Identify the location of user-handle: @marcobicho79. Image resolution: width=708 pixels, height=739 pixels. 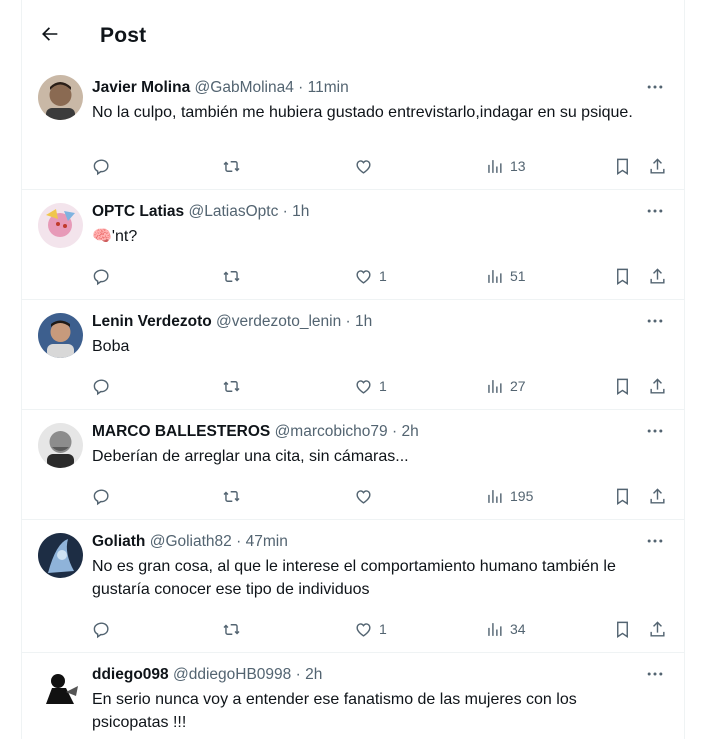
(331, 431).